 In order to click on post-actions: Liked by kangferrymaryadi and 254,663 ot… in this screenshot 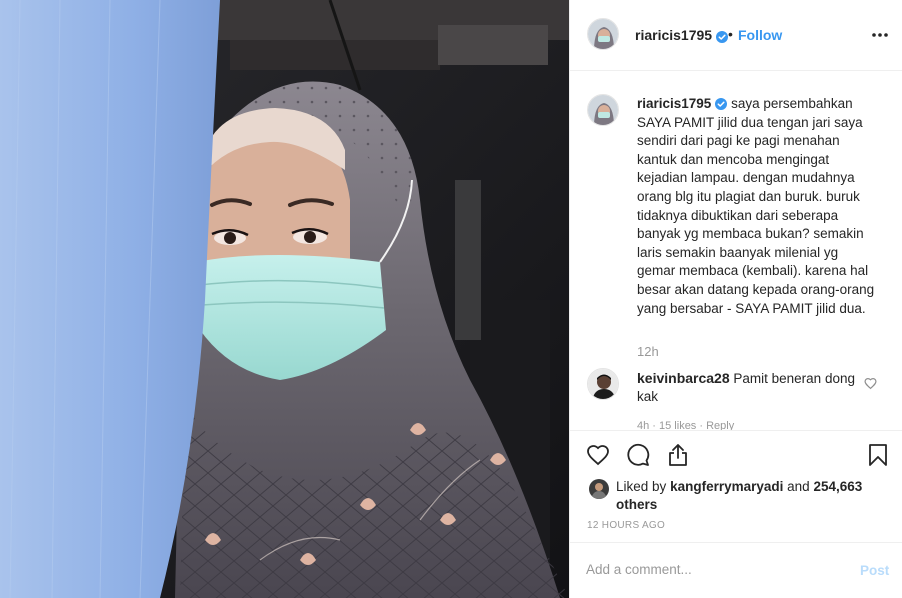, I will do `click(736, 486)`.